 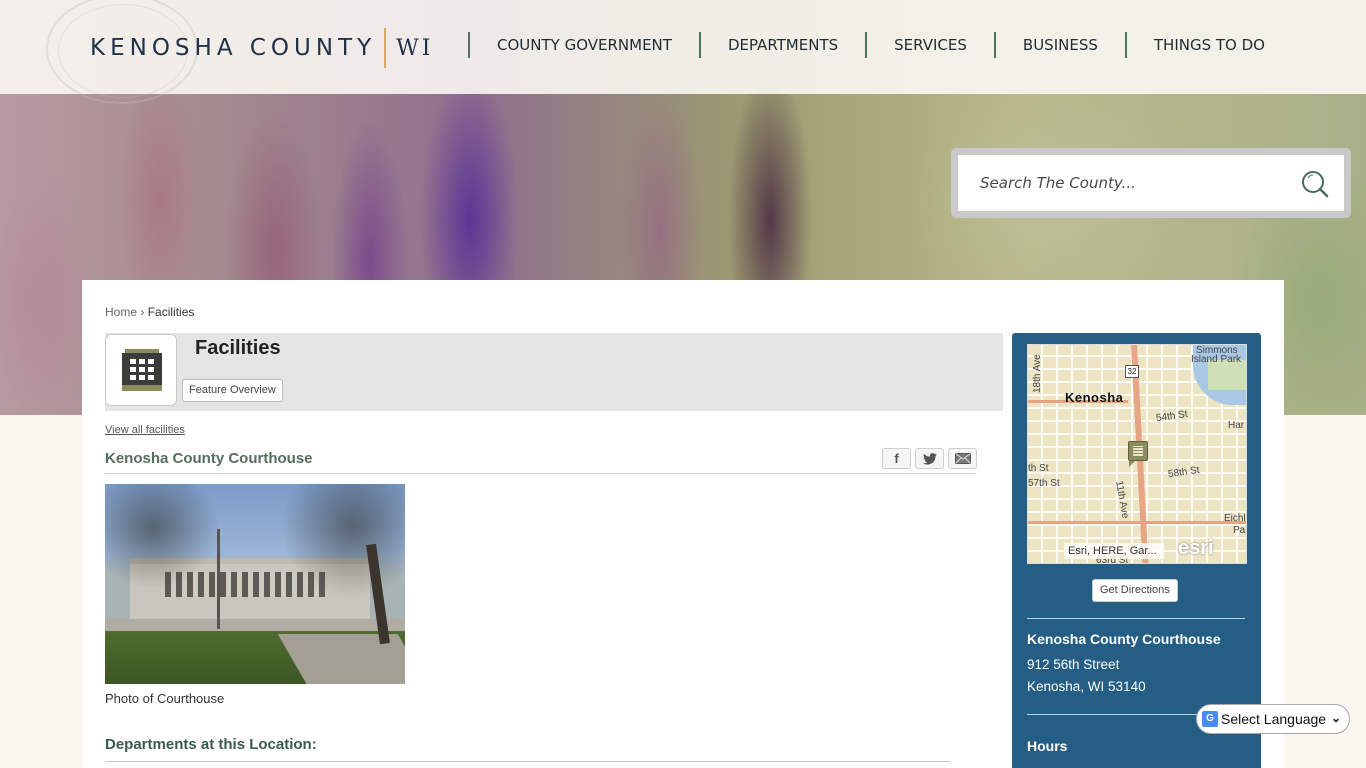 I want to click on building-icon, so click(x=142, y=370).